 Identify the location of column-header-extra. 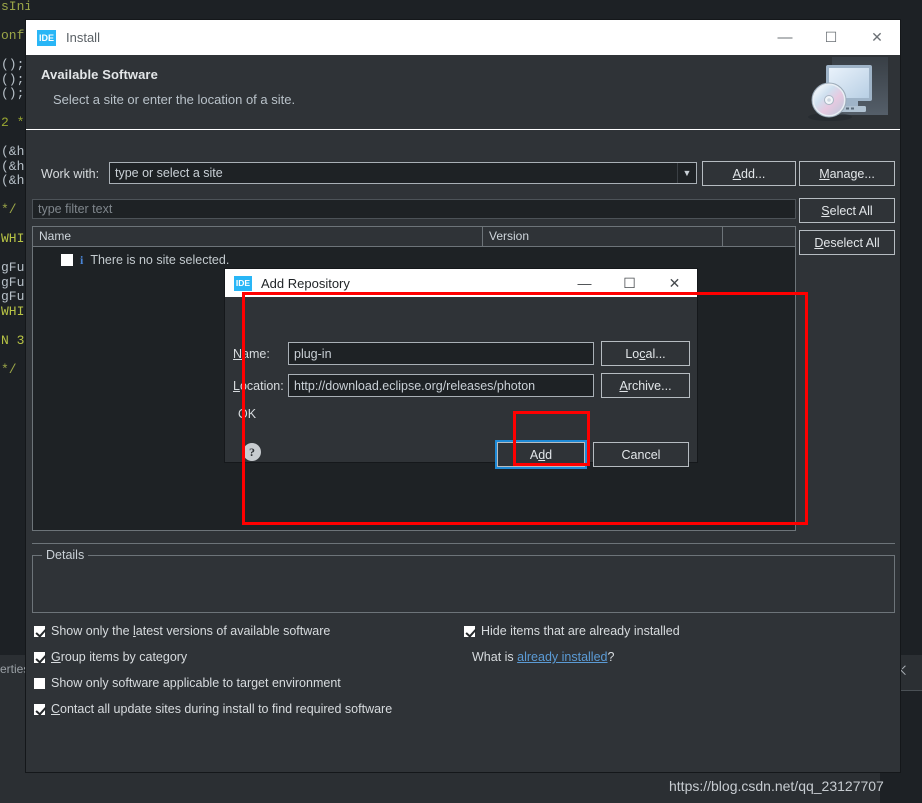
(759, 237).